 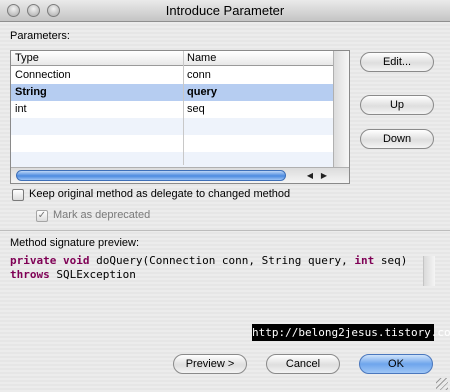 I want to click on signature-text: doQuery(Connection conn, String query,, so click(x=222, y=260).